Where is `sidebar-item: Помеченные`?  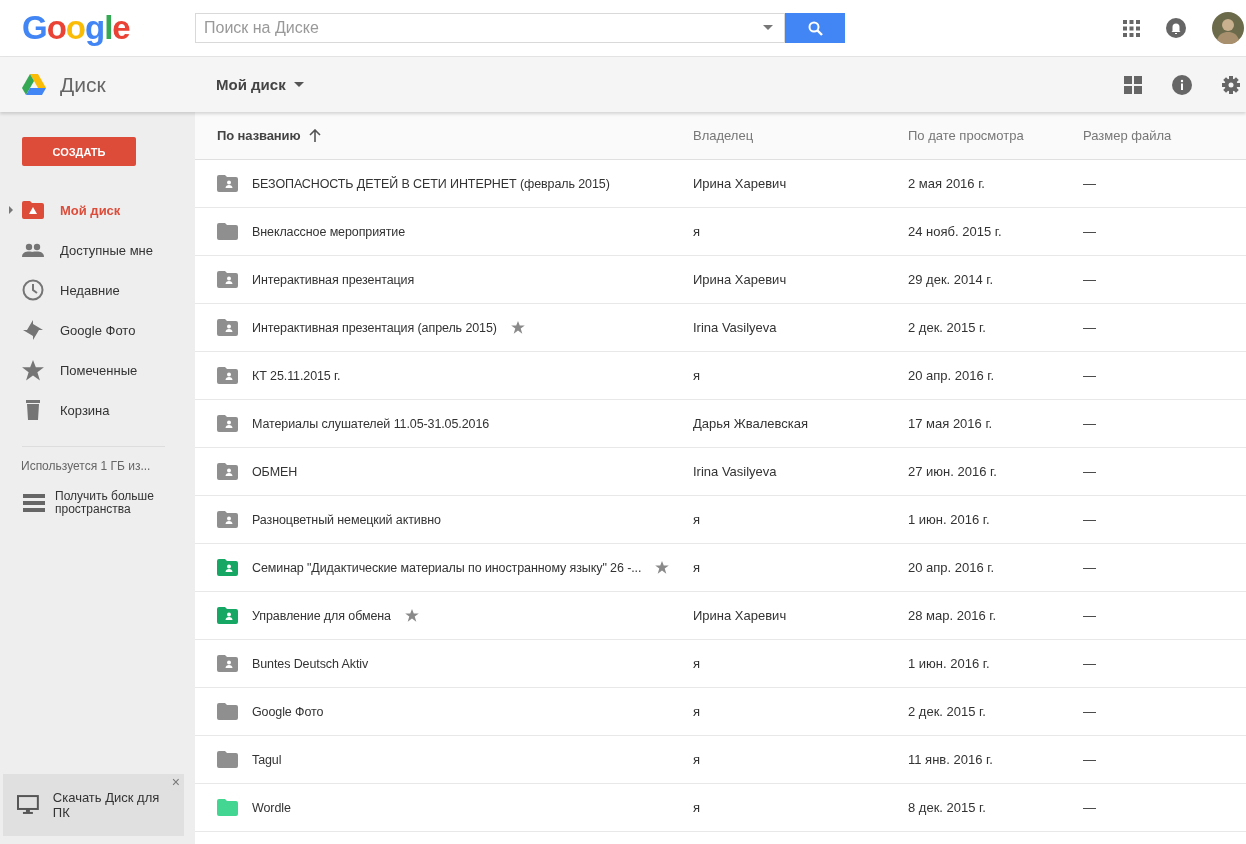
sidebar-item: Помеченные is located at coordinates (97, 370).